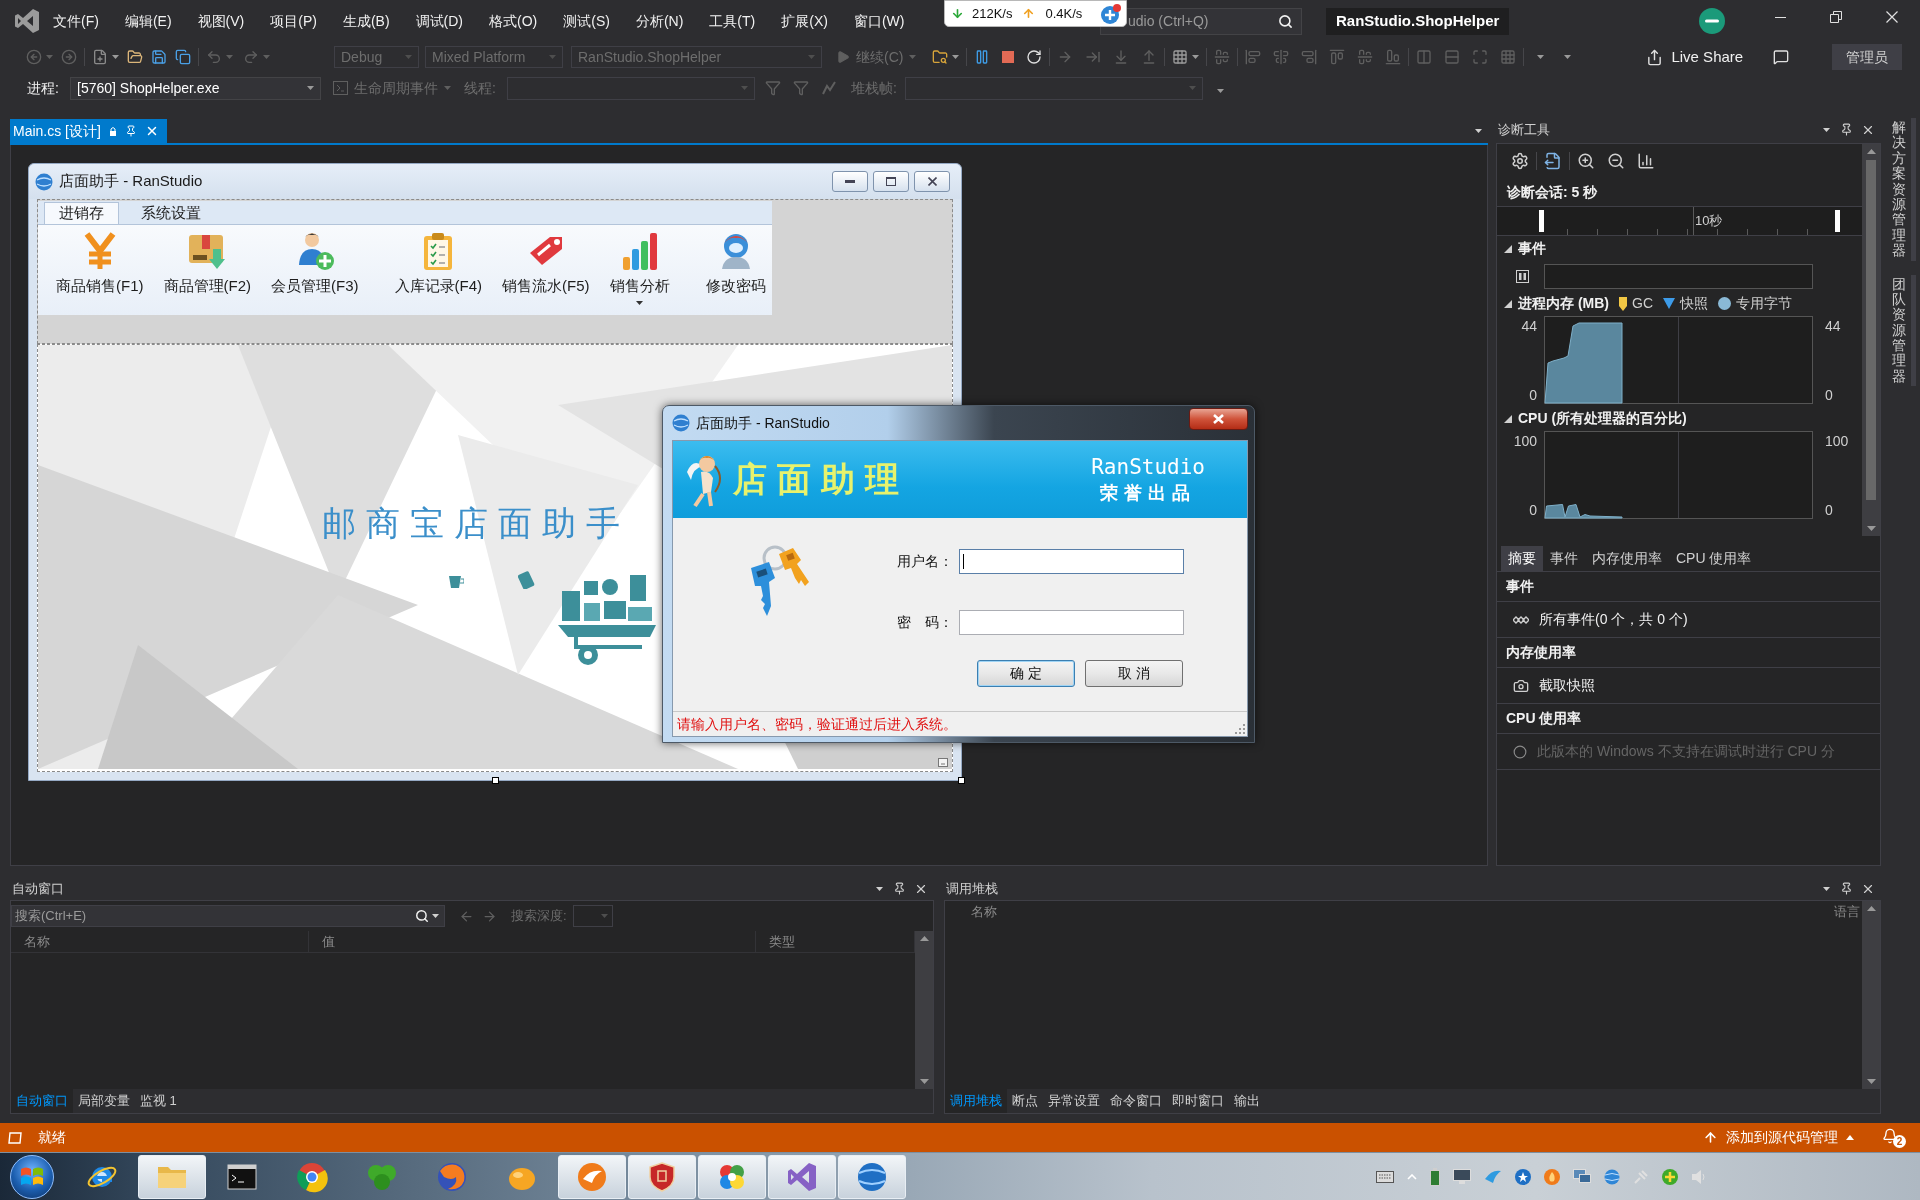  Describe the element at coordinates (207, 270) in the screenshot. I see `ribbon-button: 商品管理(F2)` at that location.